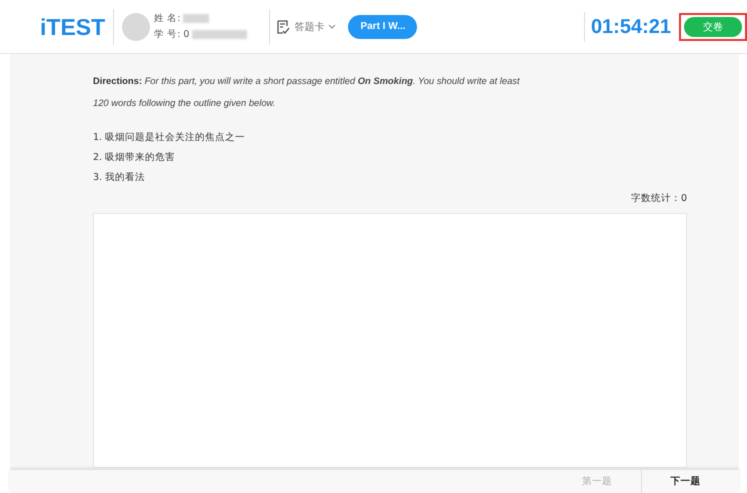 Image resolution: width=747 pixels, height=493 pixels. I want to click on name-label: 姓 名:, so click(167, 18).